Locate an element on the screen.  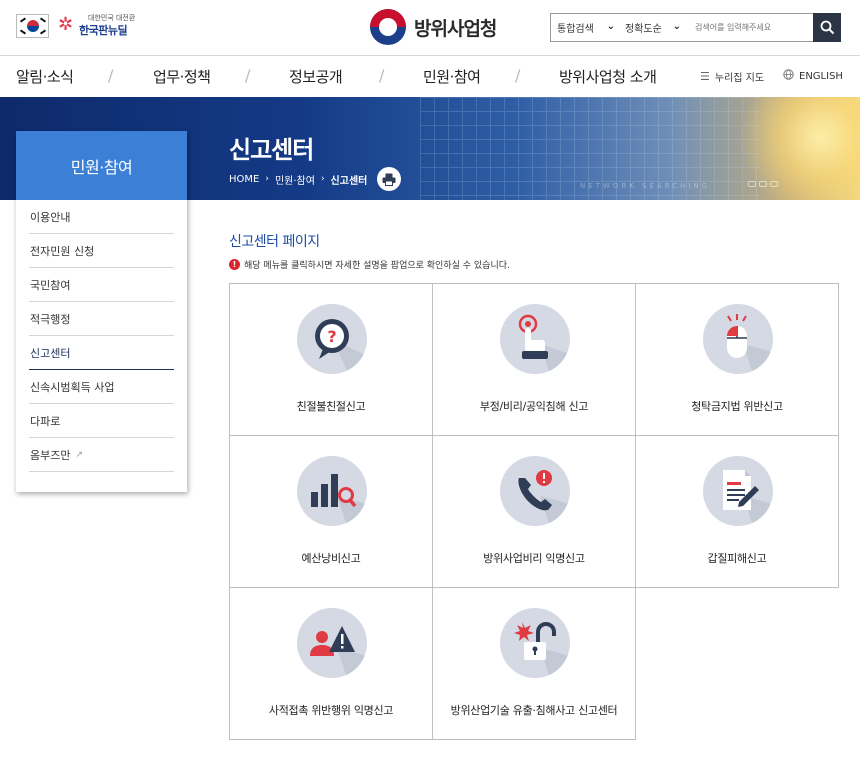
report-card-label: 갑질피해신고 is located at coordinates (737, 558).